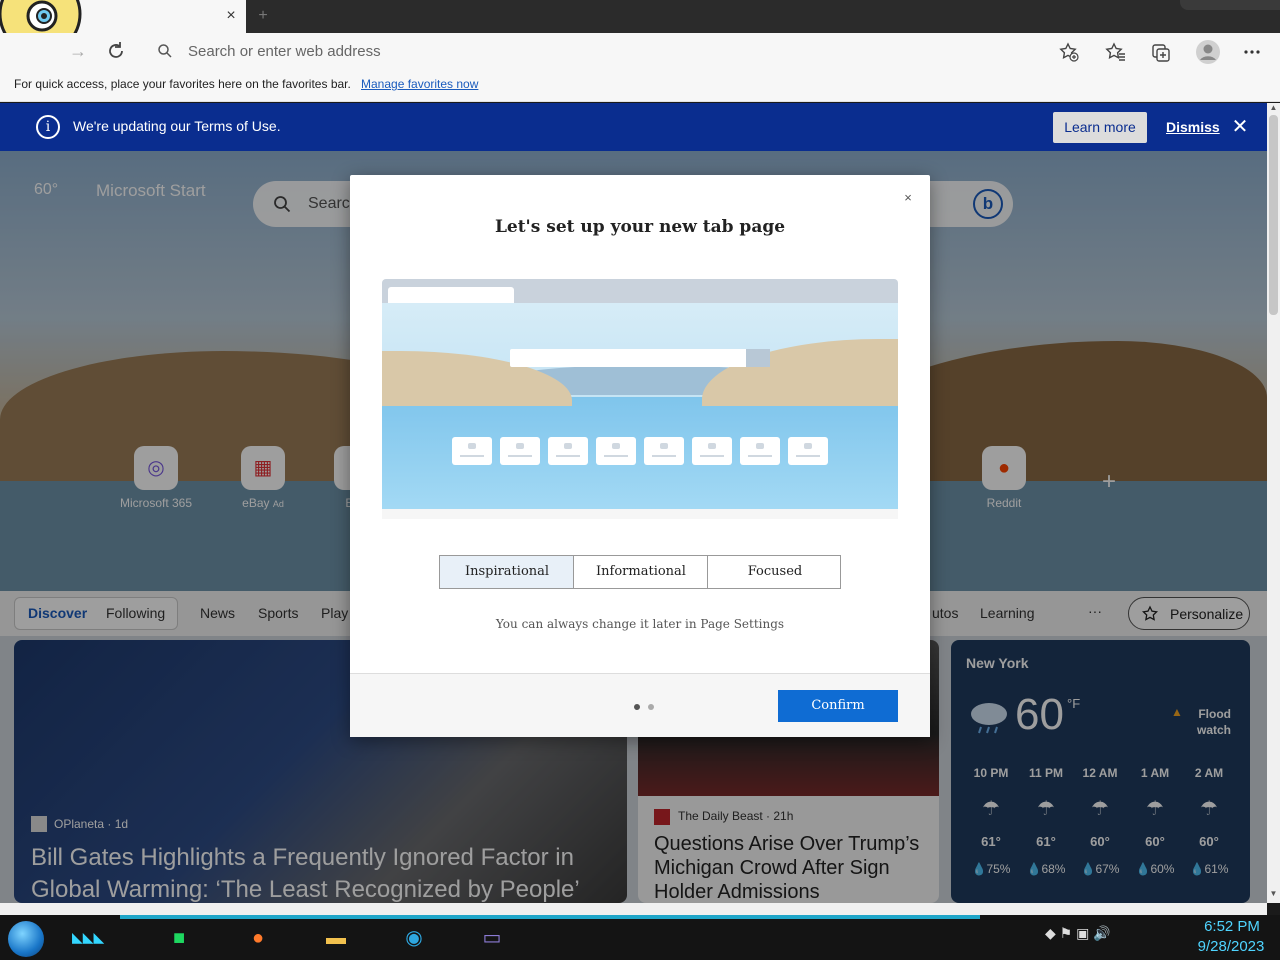 The image size is (1280, 960). What do you see at coordinates (492, 938) in the screenshot?
I see `window-app-icon: ▭` at bounding box center [492, 938].